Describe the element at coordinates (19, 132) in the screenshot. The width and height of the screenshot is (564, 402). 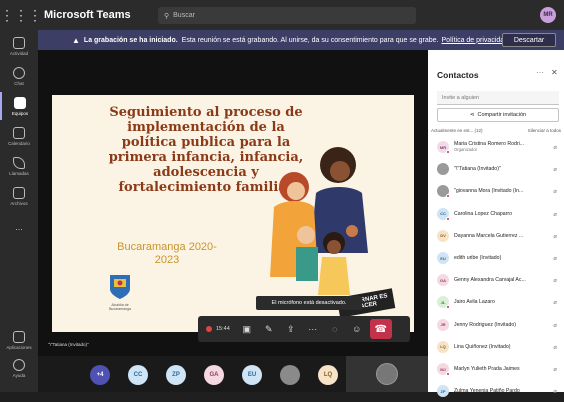
I see `calendar-icon` at that location.